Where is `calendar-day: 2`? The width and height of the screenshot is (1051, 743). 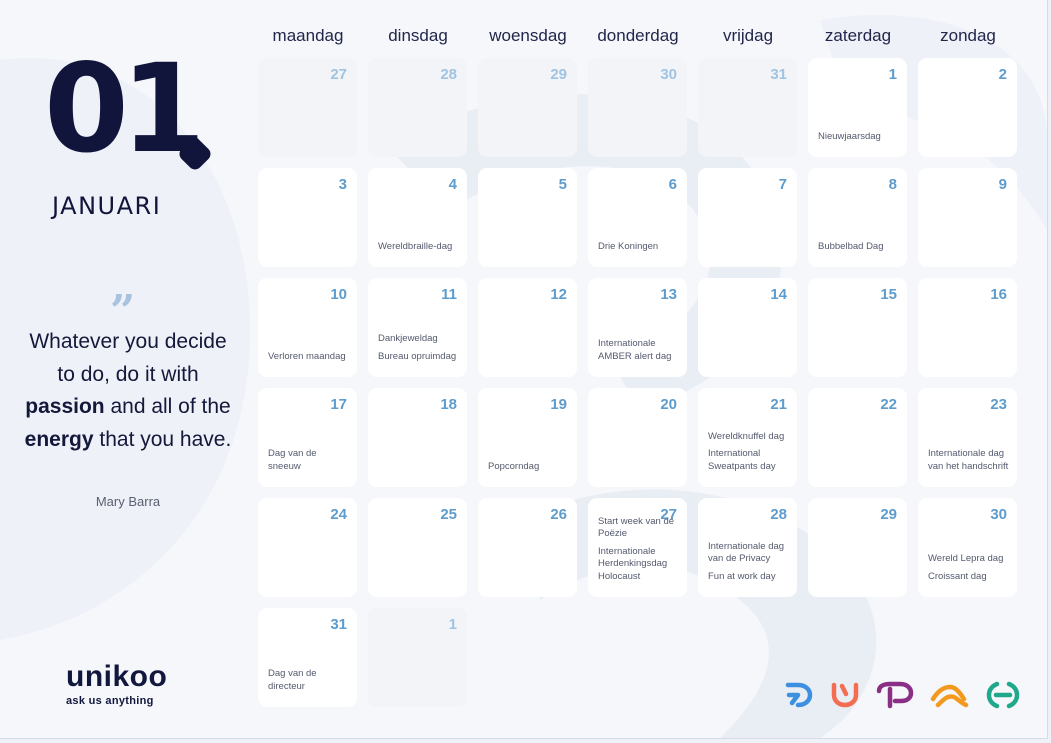 calendar-day: 2 is located at coordinates (967, 107).